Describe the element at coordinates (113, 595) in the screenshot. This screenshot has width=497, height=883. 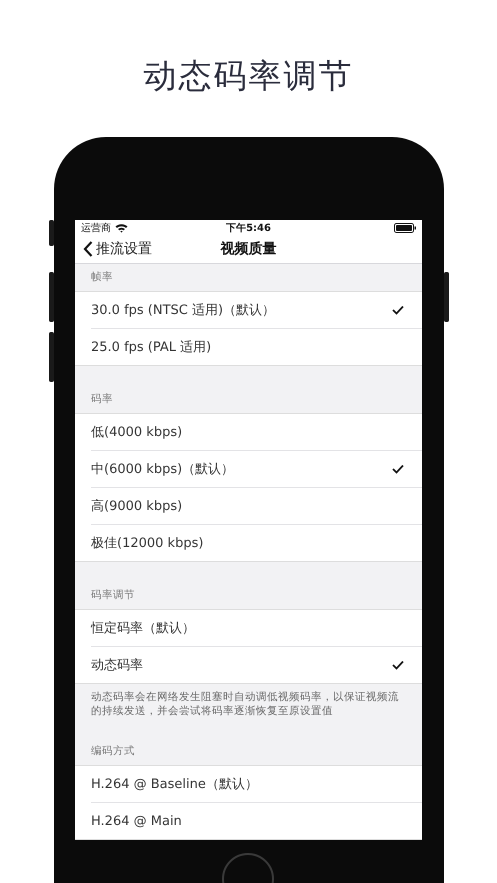
I see `section-header: 码率调节` at that location.